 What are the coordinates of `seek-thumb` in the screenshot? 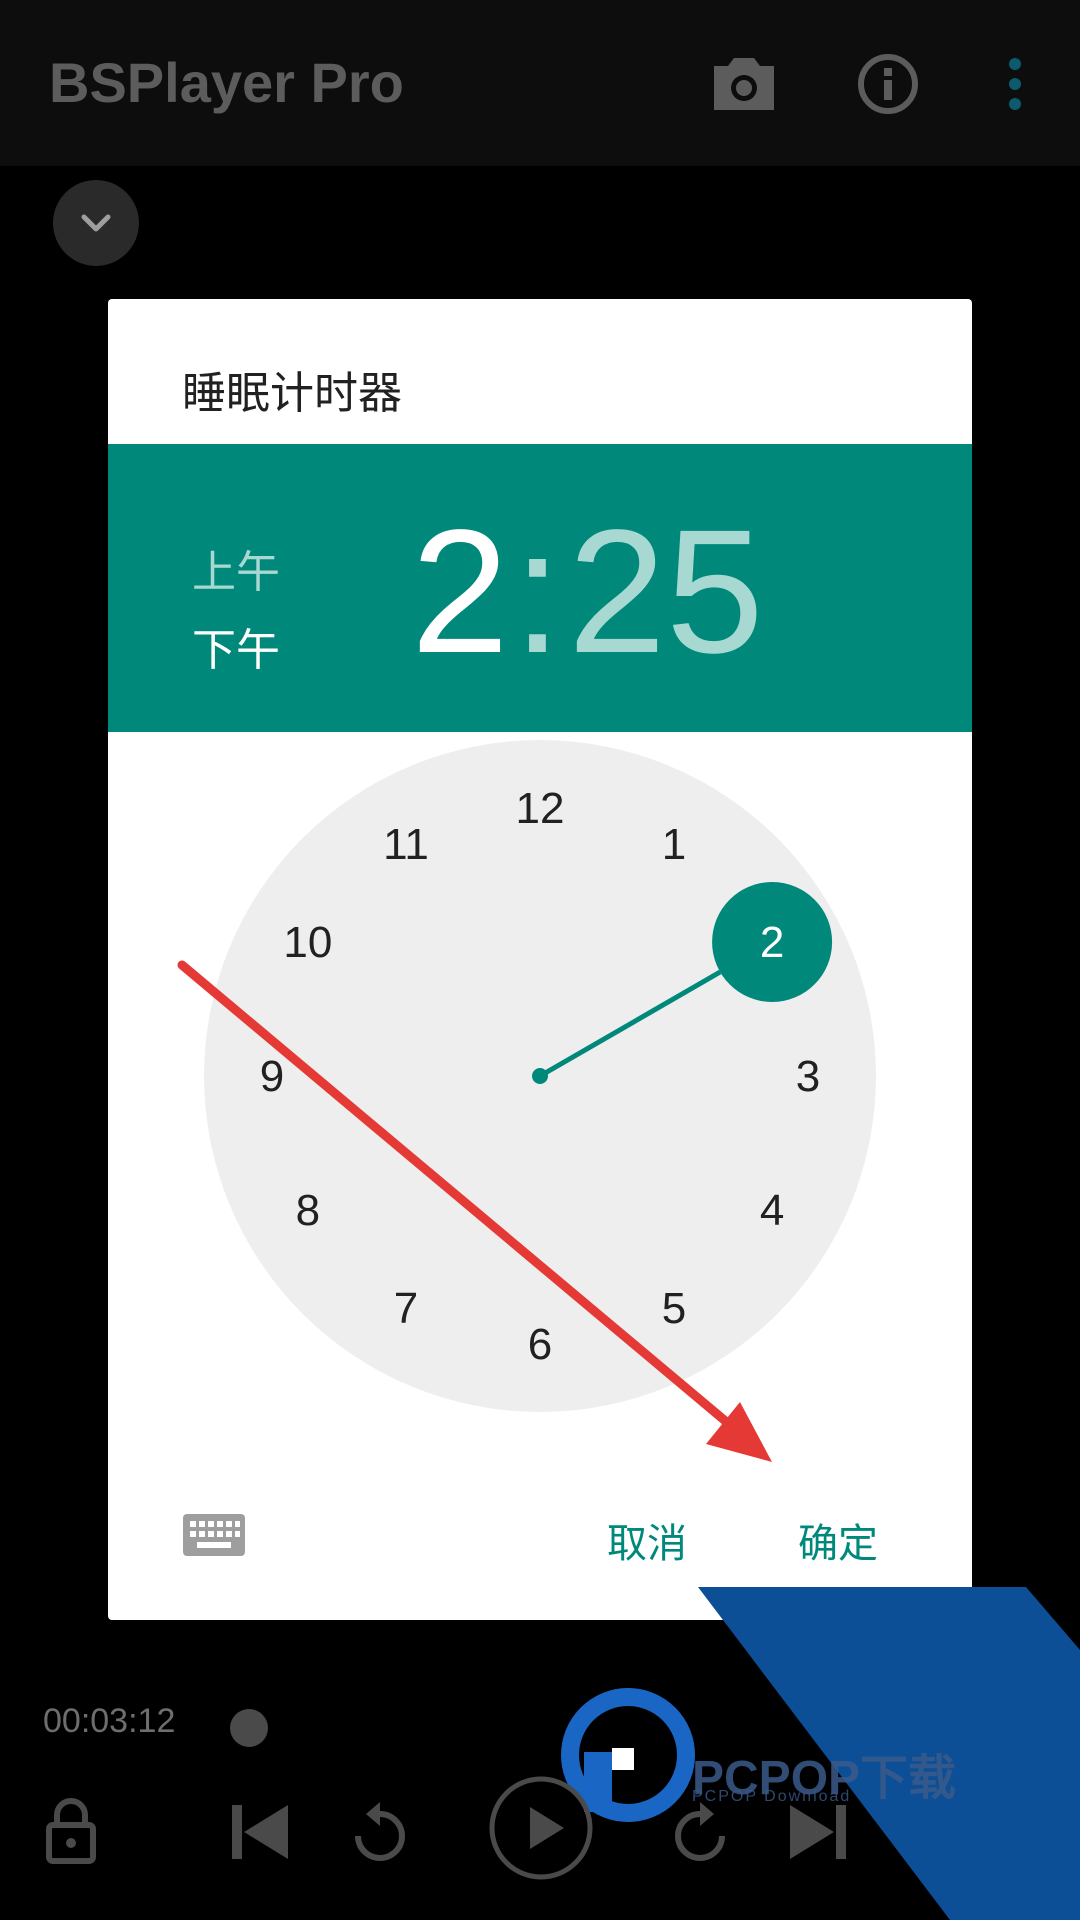 It's located at (249, 1728).